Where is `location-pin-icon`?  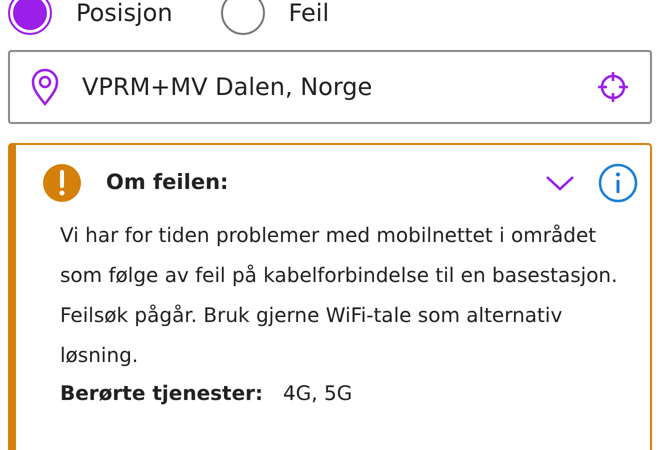
location-pin-icon is located at coordinates (45, 87).